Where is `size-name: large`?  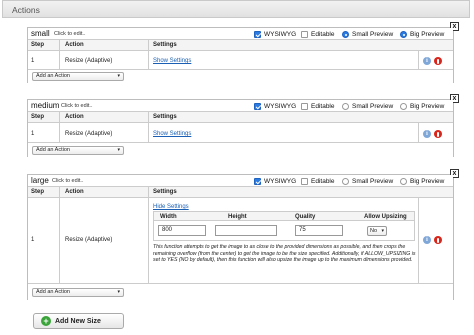
size-name: large is located at coordinates (40, 180).